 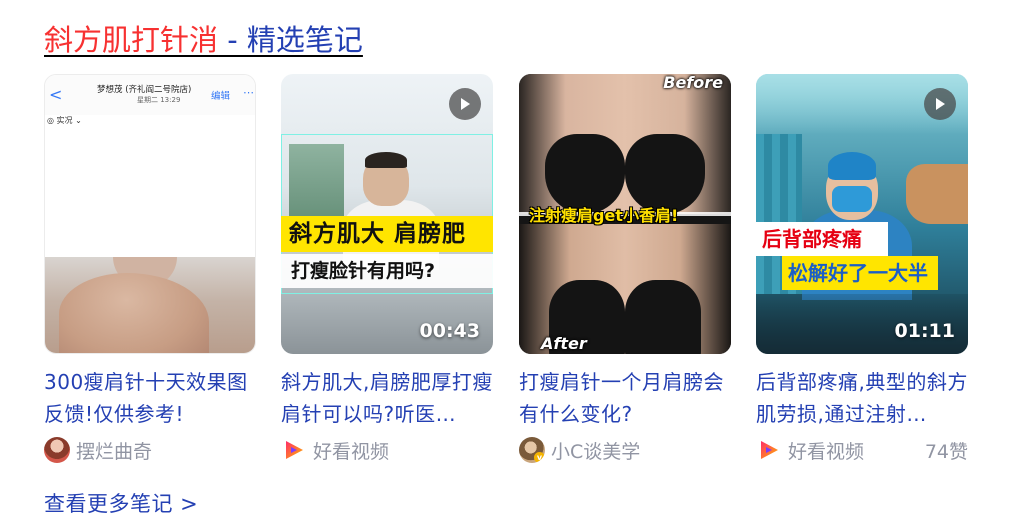 I want to click on doctor-mask, so click(x=852, y=199).